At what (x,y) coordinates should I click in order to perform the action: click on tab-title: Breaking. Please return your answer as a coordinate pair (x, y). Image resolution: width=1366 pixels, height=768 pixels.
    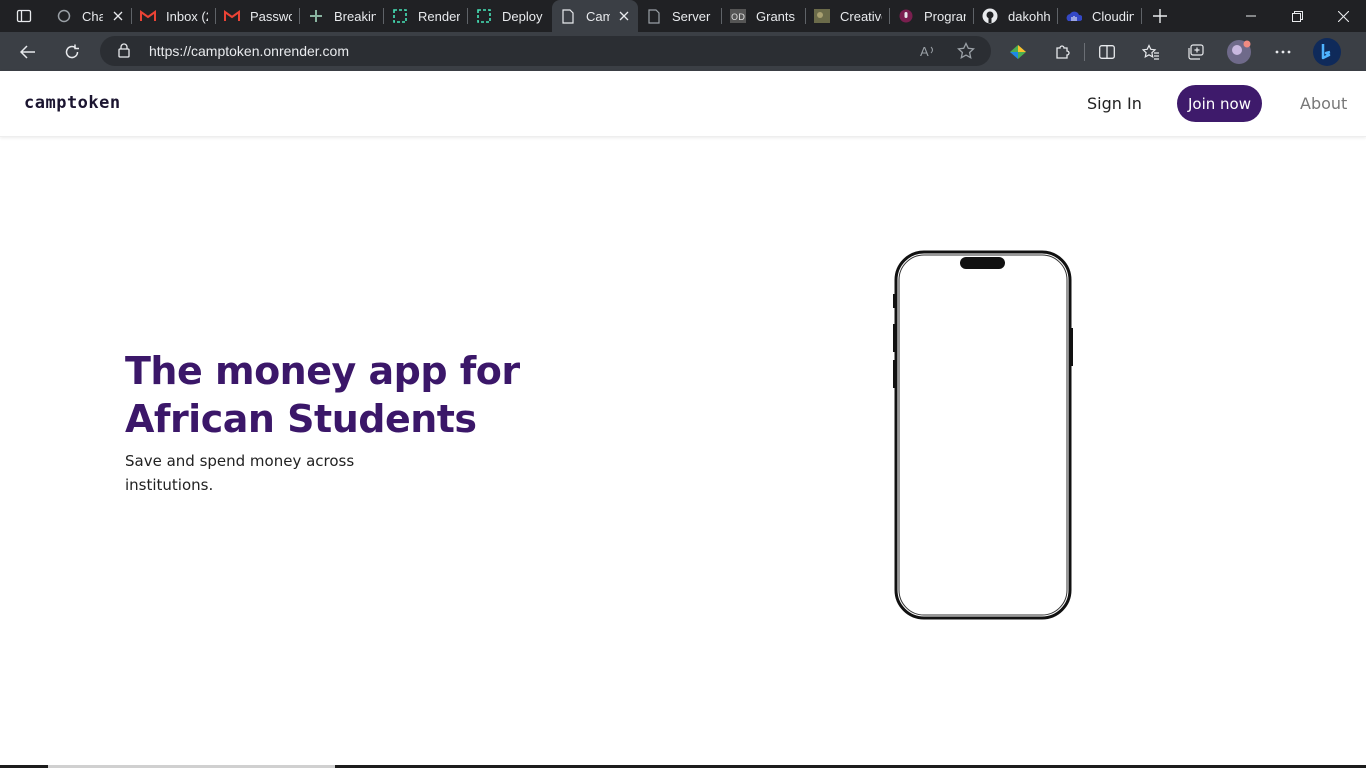
    Looking at the image, I should click on (355, 16).